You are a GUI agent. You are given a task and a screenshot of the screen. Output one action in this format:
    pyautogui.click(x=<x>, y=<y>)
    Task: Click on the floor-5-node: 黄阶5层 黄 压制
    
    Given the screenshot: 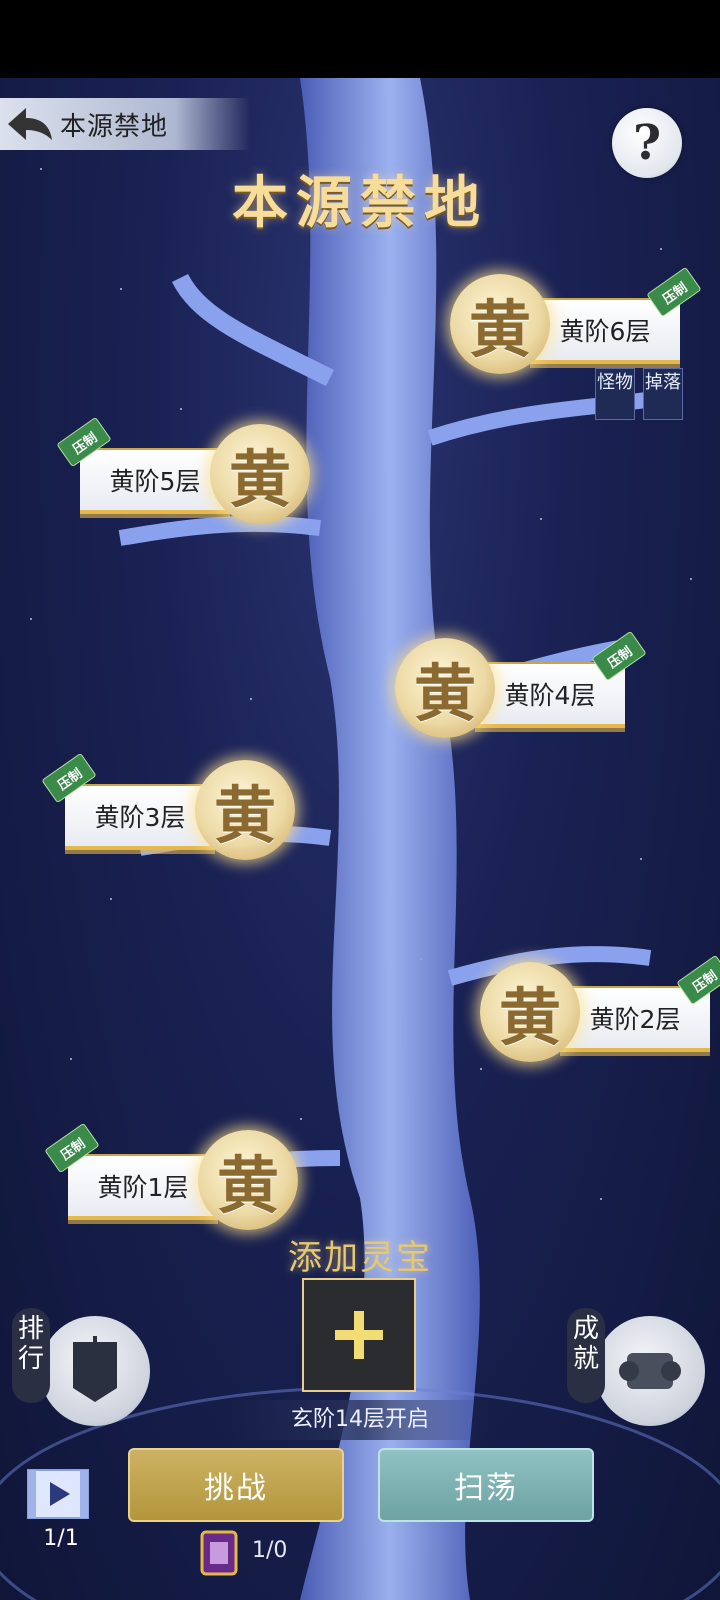 What is the action you would take?
    pyautogui.click(x=188, y=477)
    